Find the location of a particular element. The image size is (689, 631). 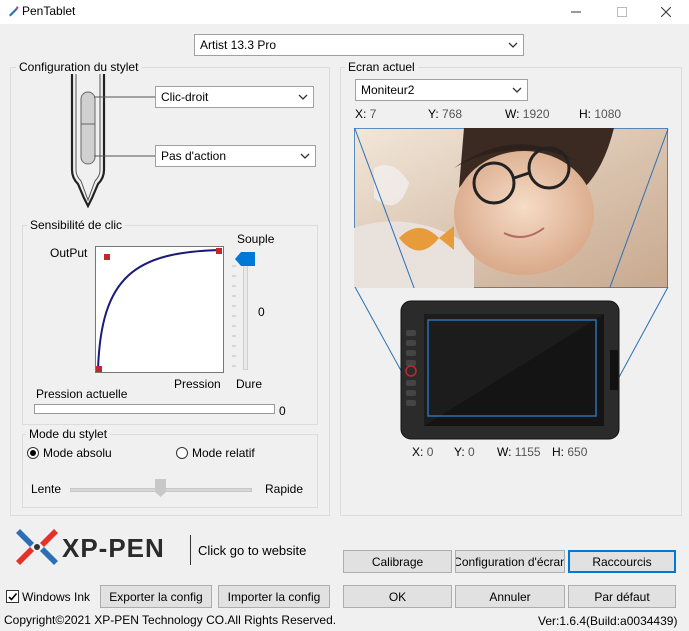

version-text: Ver:1.6.4(Build:a0034439) is located at coordinates (608, 621).